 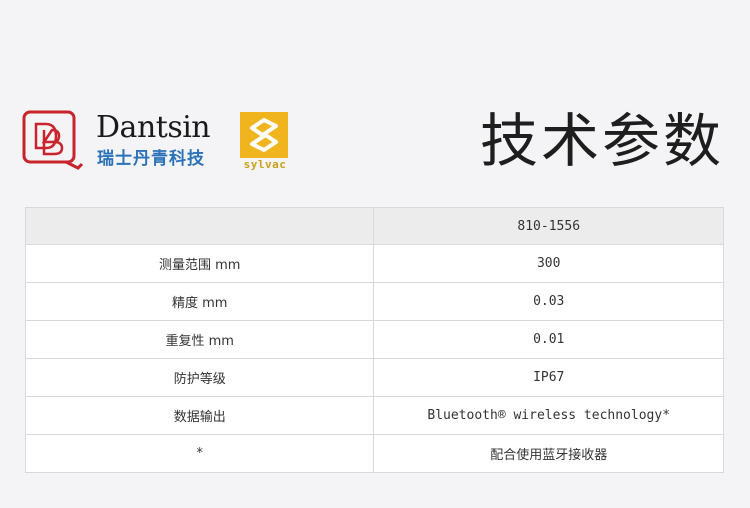 What do you see at coordinates (548, 301) in the screenshot?
I see `row-value: 0.03` at bounding box center [548, 301].